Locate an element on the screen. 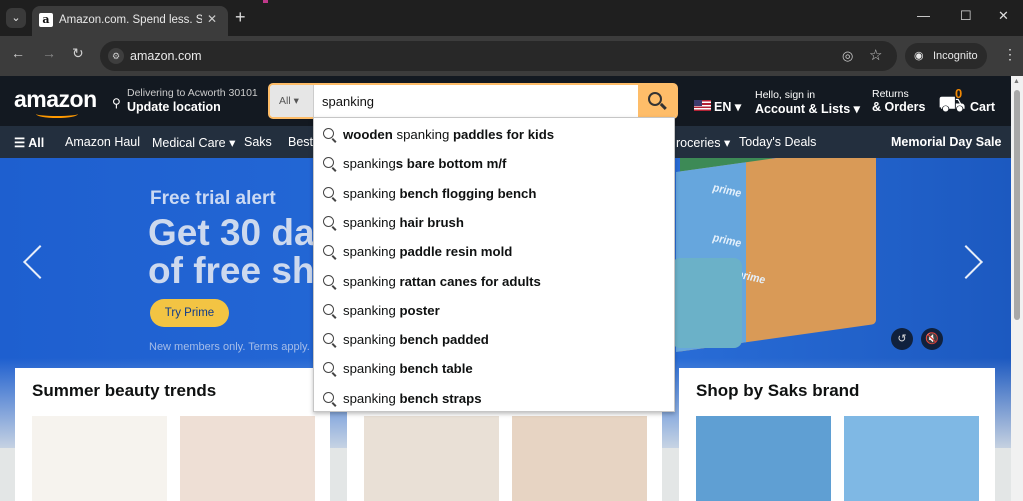 The width and height of the screenshot is (1023, 501). incognito-label: Incognito is located at coordinates (955, 56).